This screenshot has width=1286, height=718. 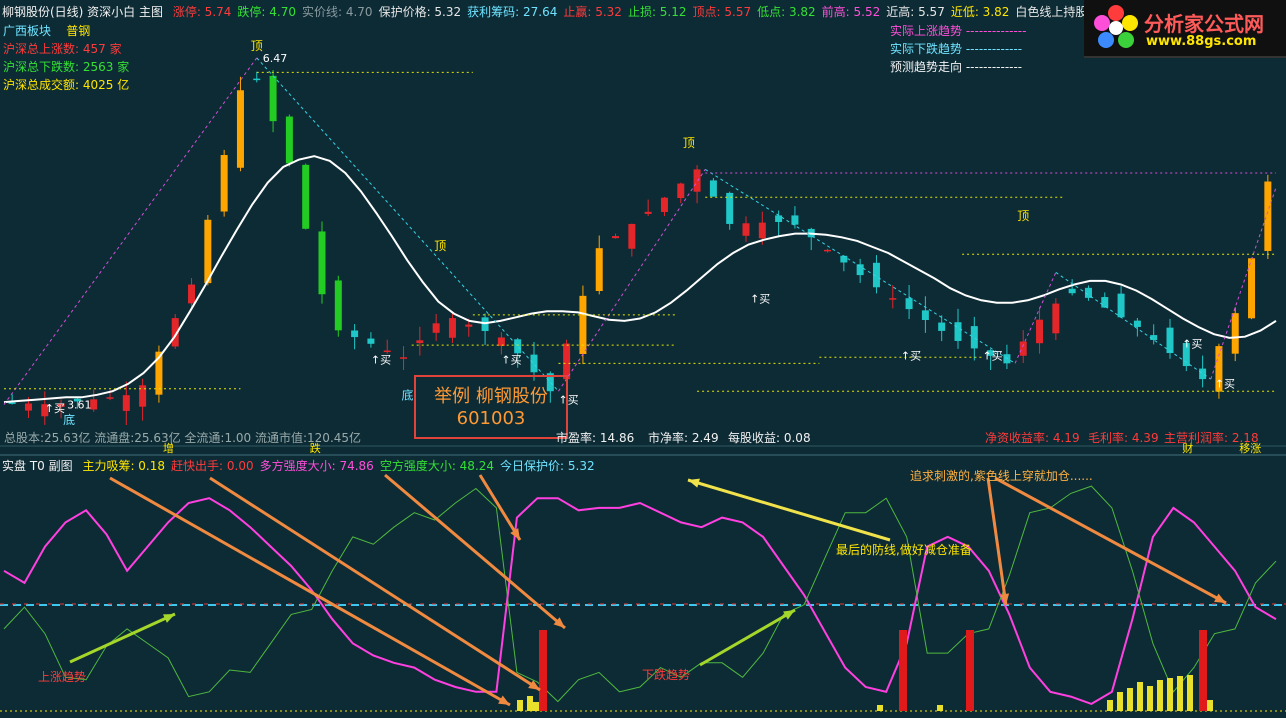 I want to click on legend-up: 实际上涨趋势, so click(x=926, y=31).